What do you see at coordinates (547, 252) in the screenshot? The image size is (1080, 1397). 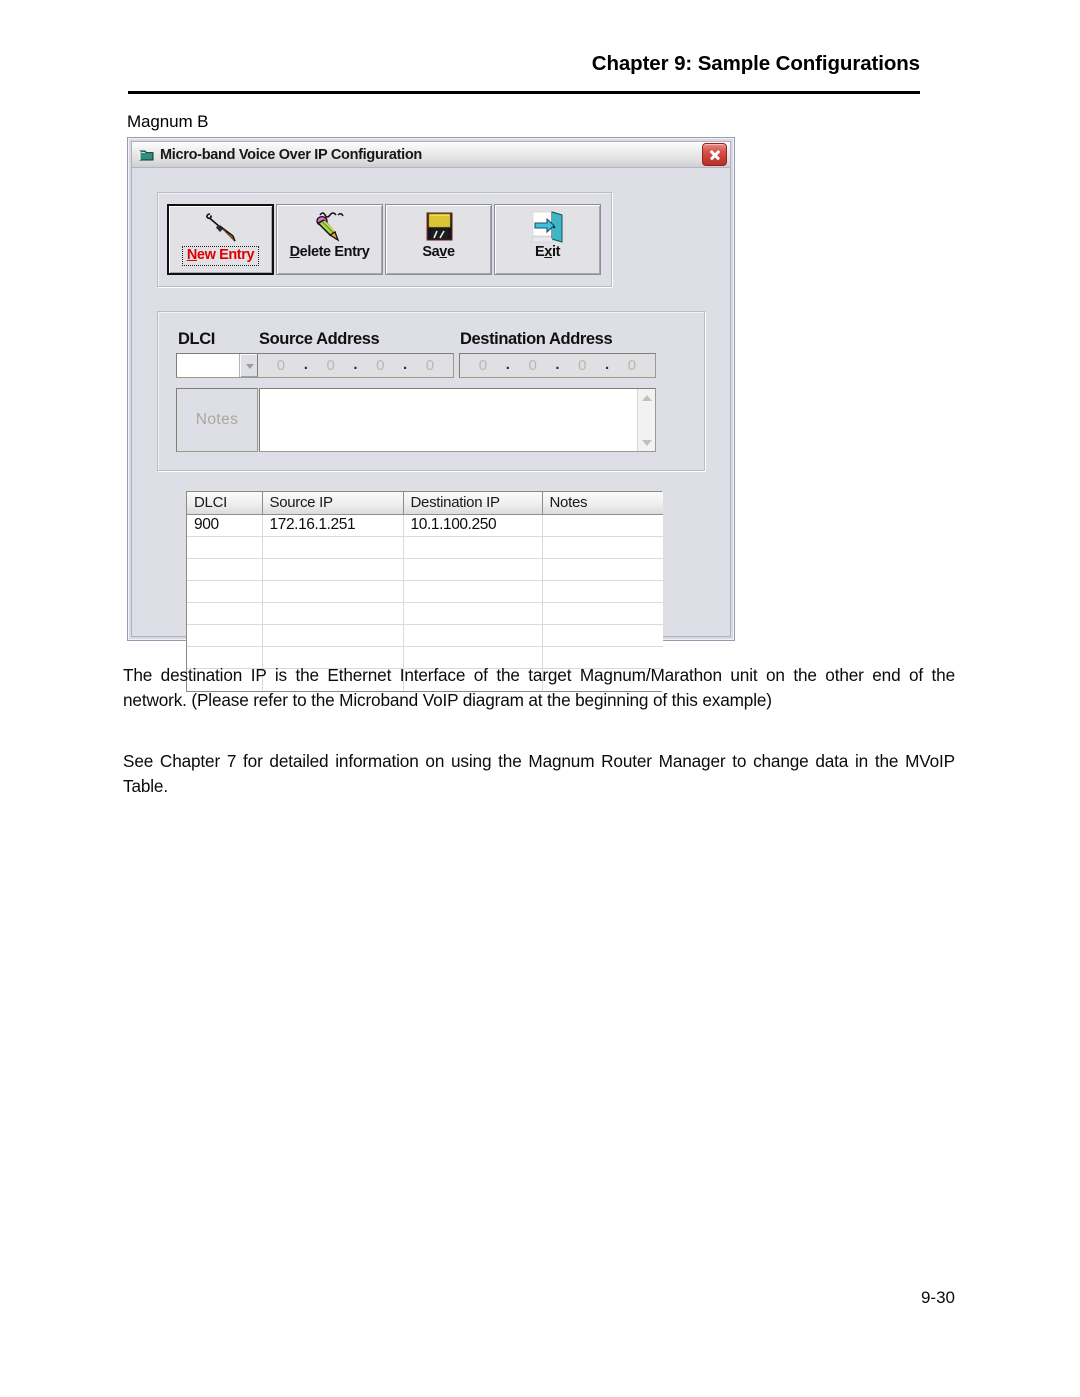 I see `exit-label: Exit` at bounding box center [547, 252].